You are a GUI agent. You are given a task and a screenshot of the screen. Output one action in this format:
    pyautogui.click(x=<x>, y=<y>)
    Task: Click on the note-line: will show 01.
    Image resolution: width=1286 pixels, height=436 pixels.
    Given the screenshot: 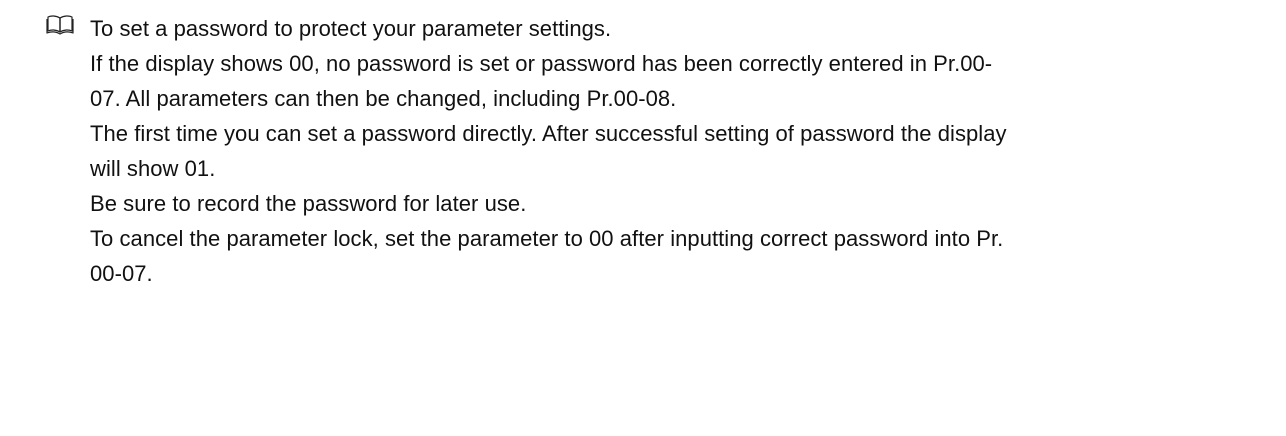 What is the action you would take?
    pyautogui.click(x=153, y=168)
    